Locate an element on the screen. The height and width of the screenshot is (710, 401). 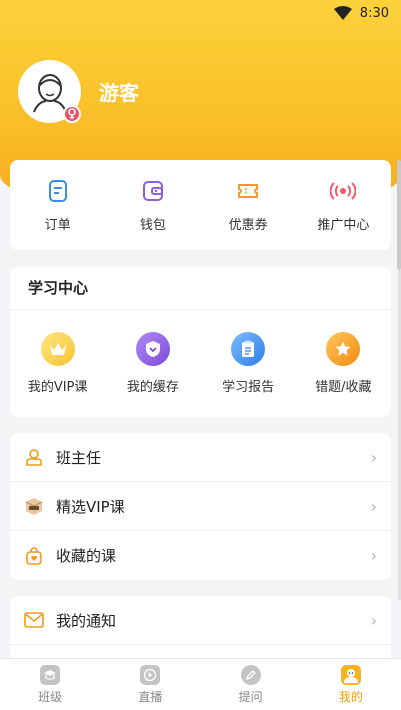
class-icon is located at coordinates (50, 674).